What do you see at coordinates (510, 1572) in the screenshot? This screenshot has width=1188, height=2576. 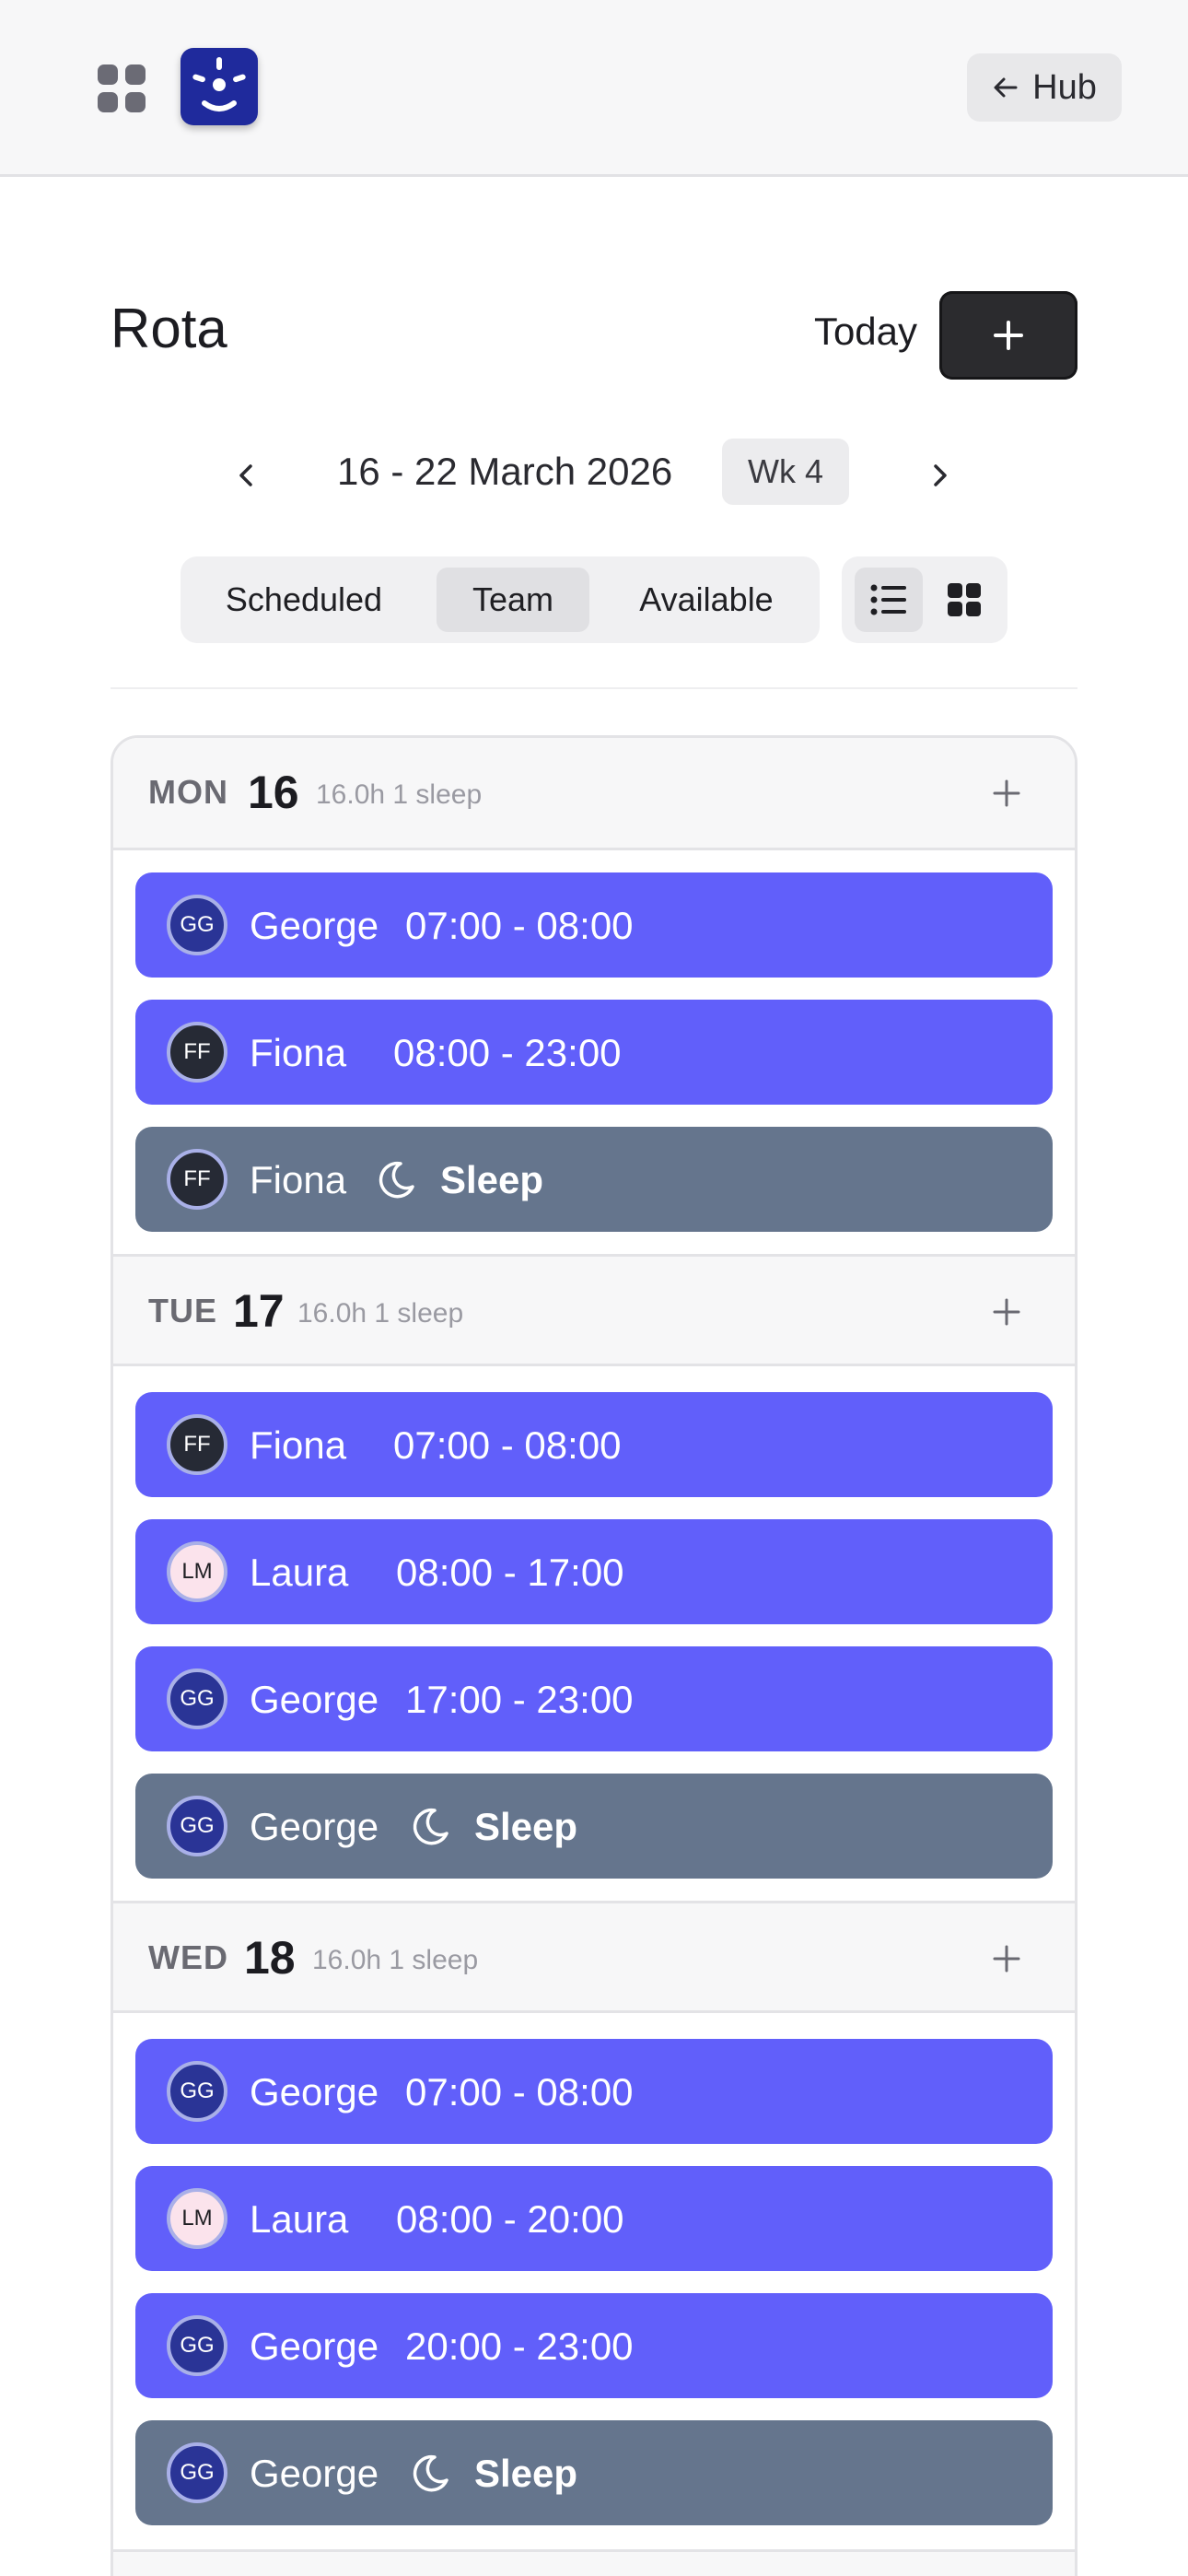 I see `shift-time: 08:00 - 17:00` at bounding box center [510, 1572].